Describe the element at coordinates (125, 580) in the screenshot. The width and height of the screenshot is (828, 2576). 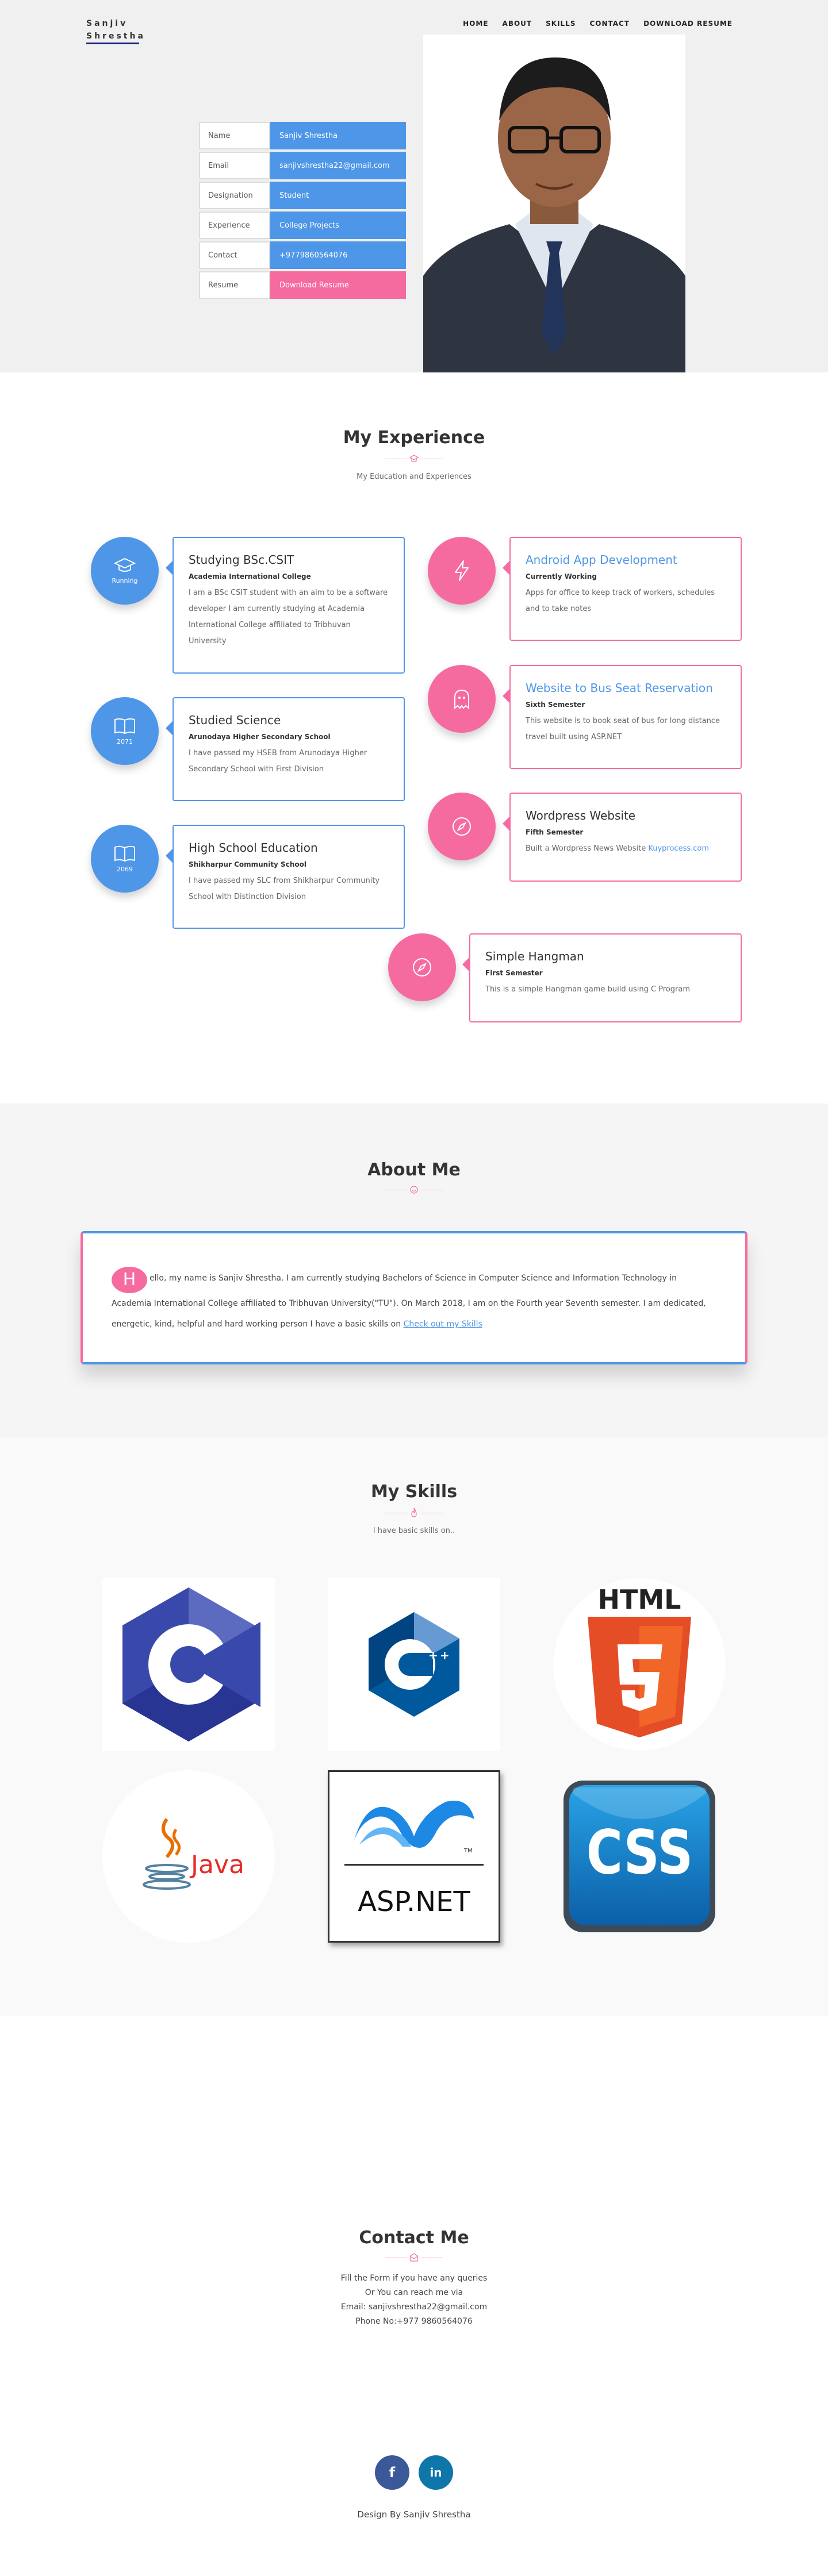
I see `education-year: Running` at that location.